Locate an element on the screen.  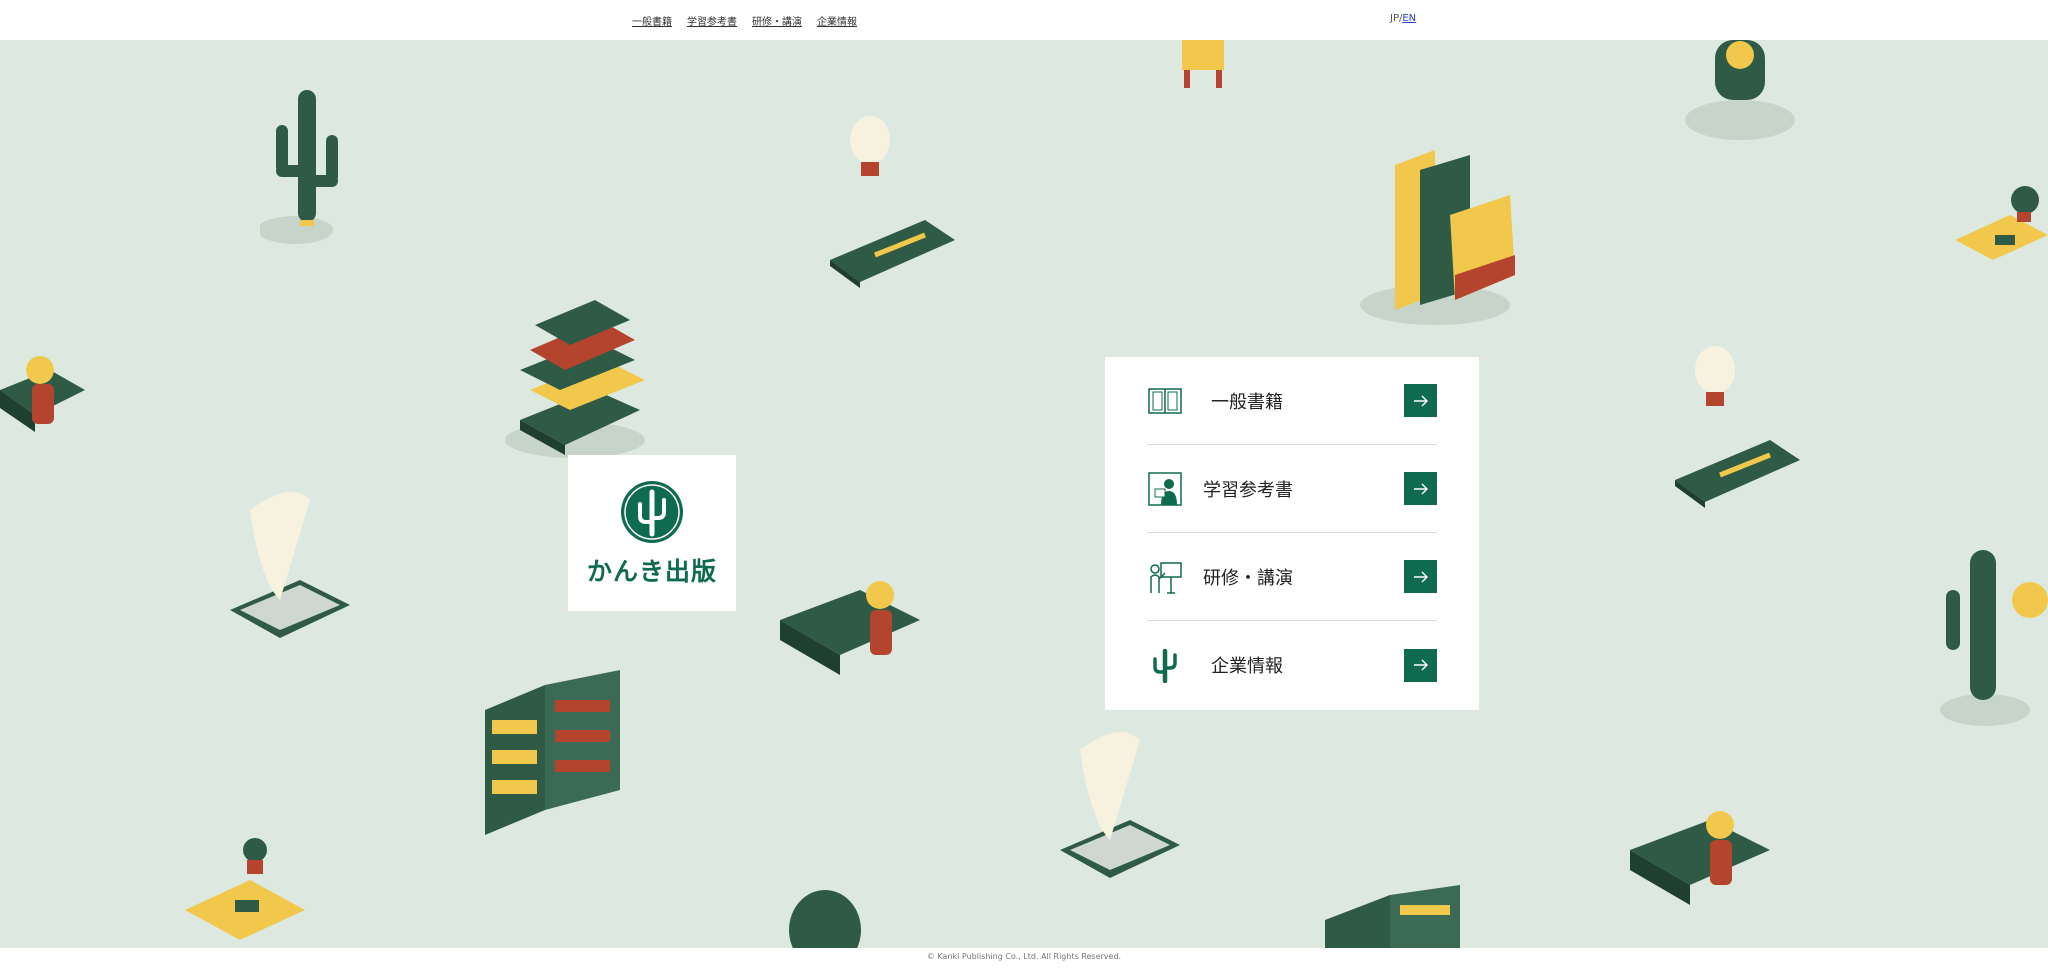
top-nav: 一般書籍 学習参考書 研修・講演 企業情報 is located at coordinates (744, 20).